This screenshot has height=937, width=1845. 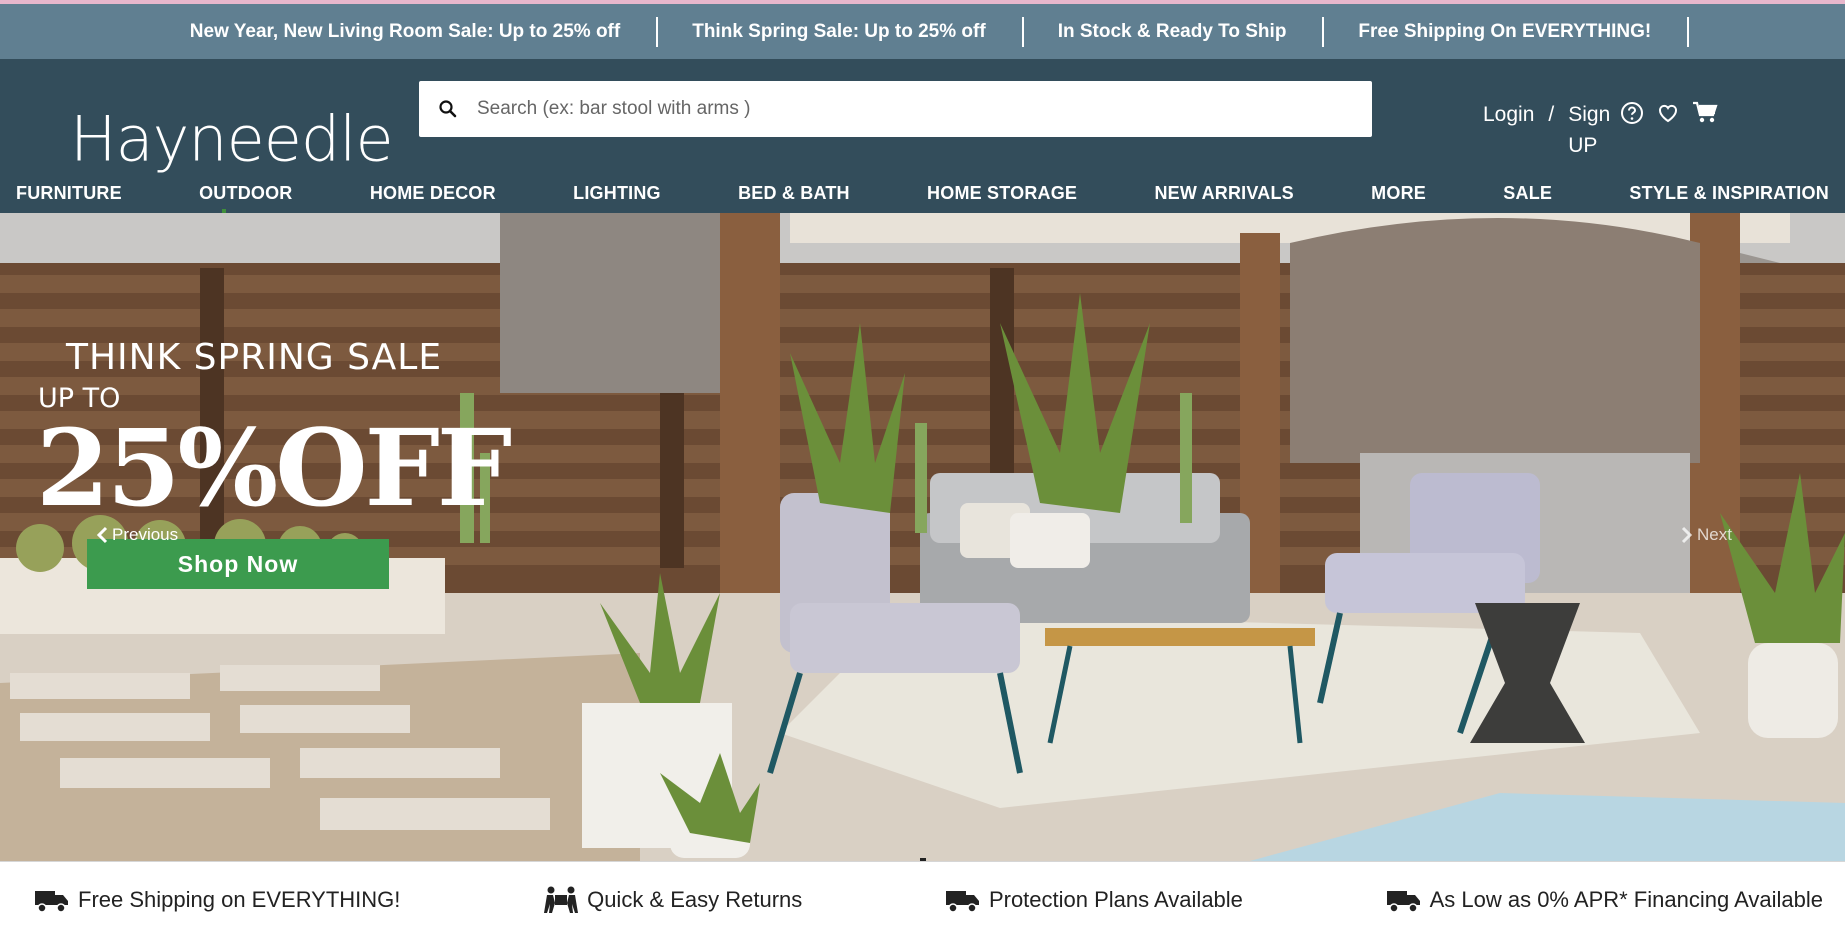 What do you see at coordinates (617, 193) in the screenshot?
I see `nav-item-lighting: LIGHTING` at bounding box center [617, 193].